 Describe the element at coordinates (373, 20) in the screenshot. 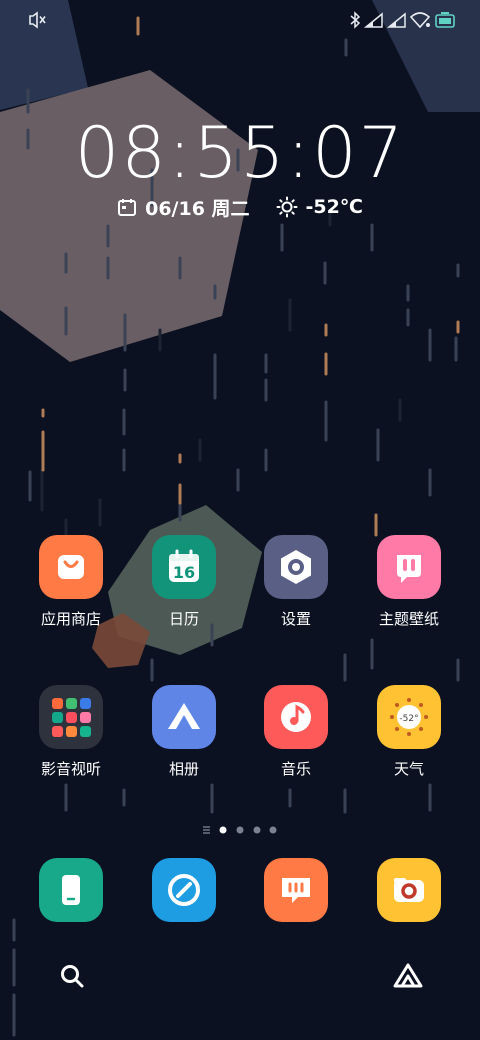

I see `signal-1-icon` at that location.